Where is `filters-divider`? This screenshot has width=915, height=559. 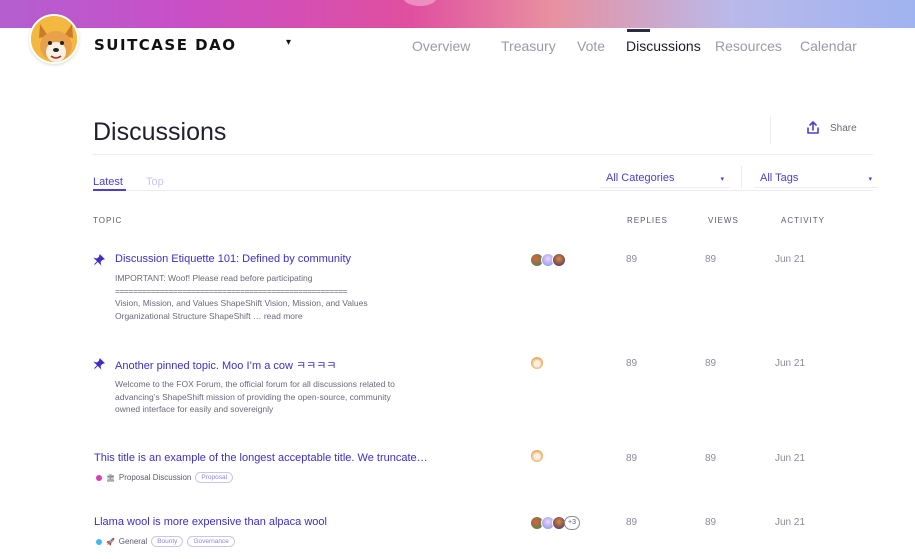 filters-divider is located at coordinates (741, 177).